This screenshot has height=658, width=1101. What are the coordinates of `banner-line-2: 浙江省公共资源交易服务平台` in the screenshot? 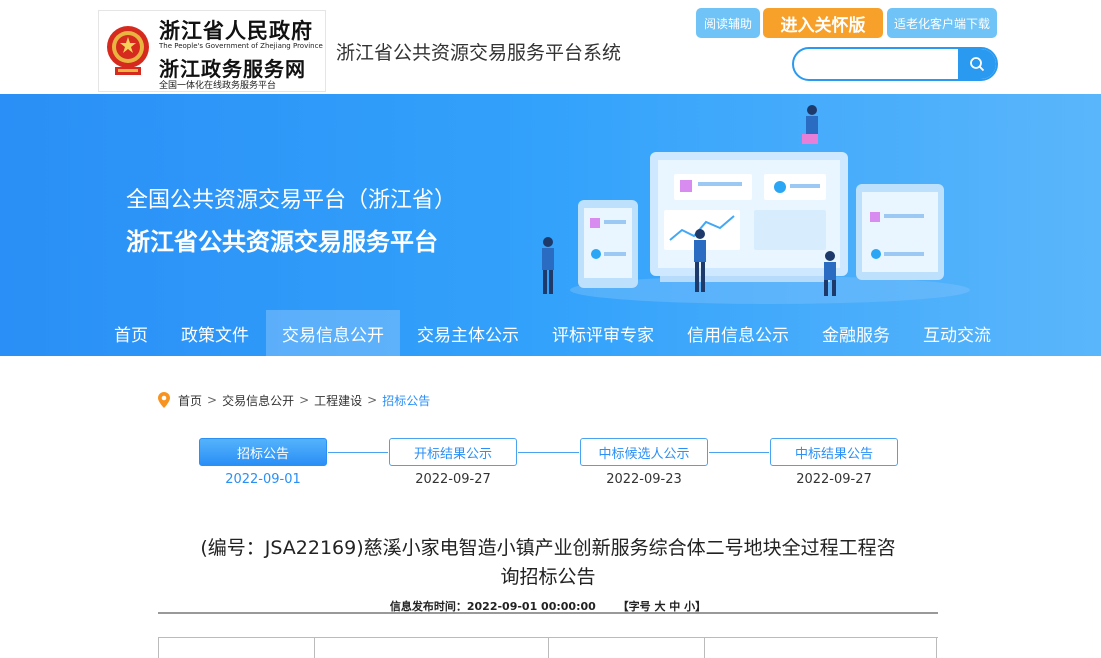 It's located at (282, 242).